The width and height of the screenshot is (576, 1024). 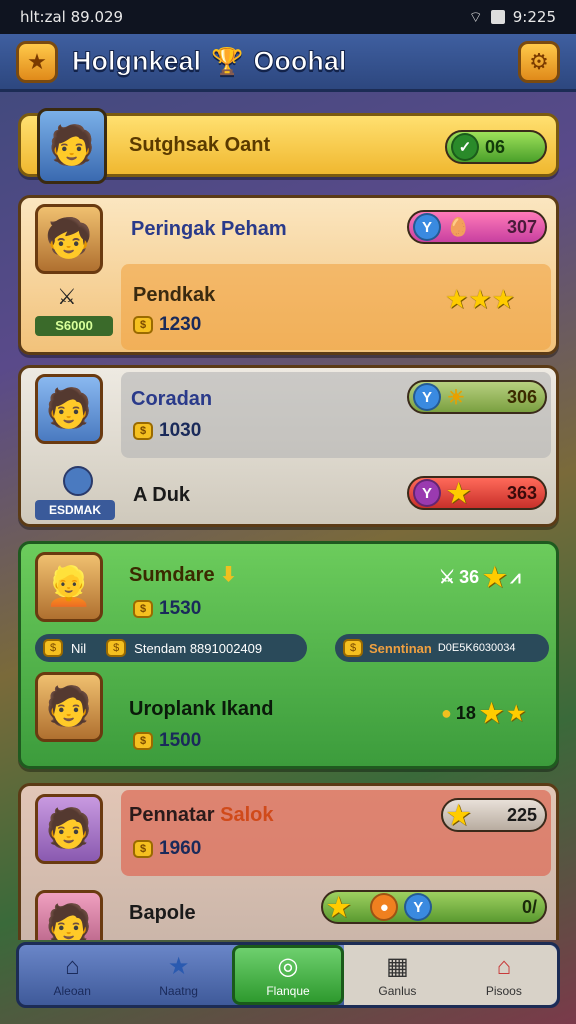 I want to click on score-value: 307, so click(x=521, y=226).